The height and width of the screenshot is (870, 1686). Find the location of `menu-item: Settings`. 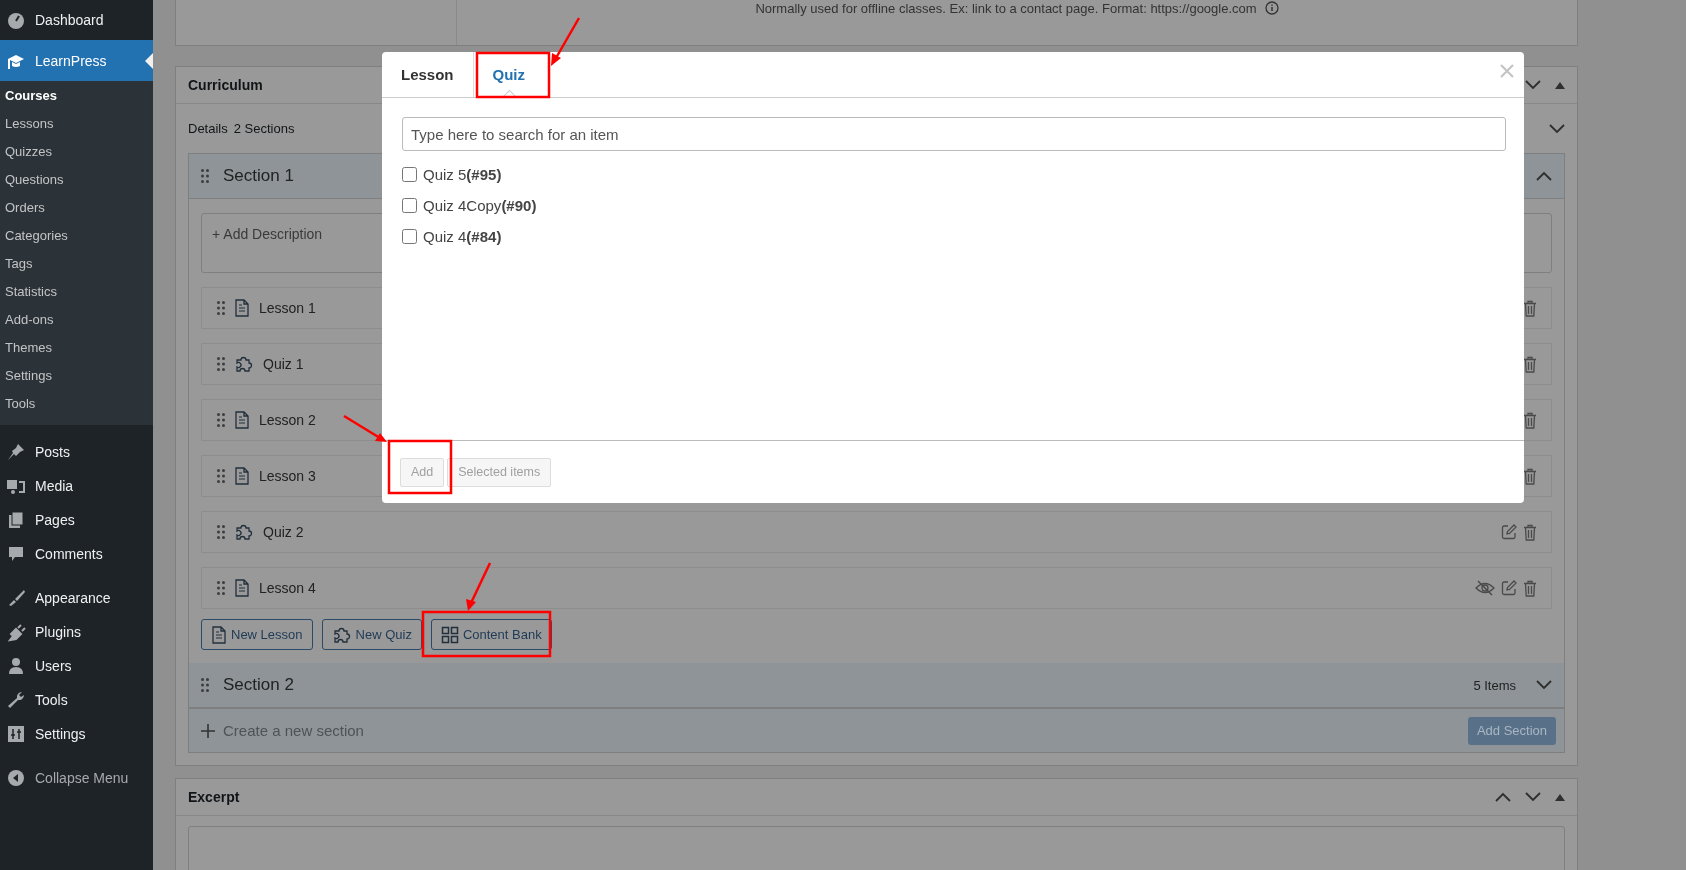

menu-item: Settings is located at coordinates (76, 734).